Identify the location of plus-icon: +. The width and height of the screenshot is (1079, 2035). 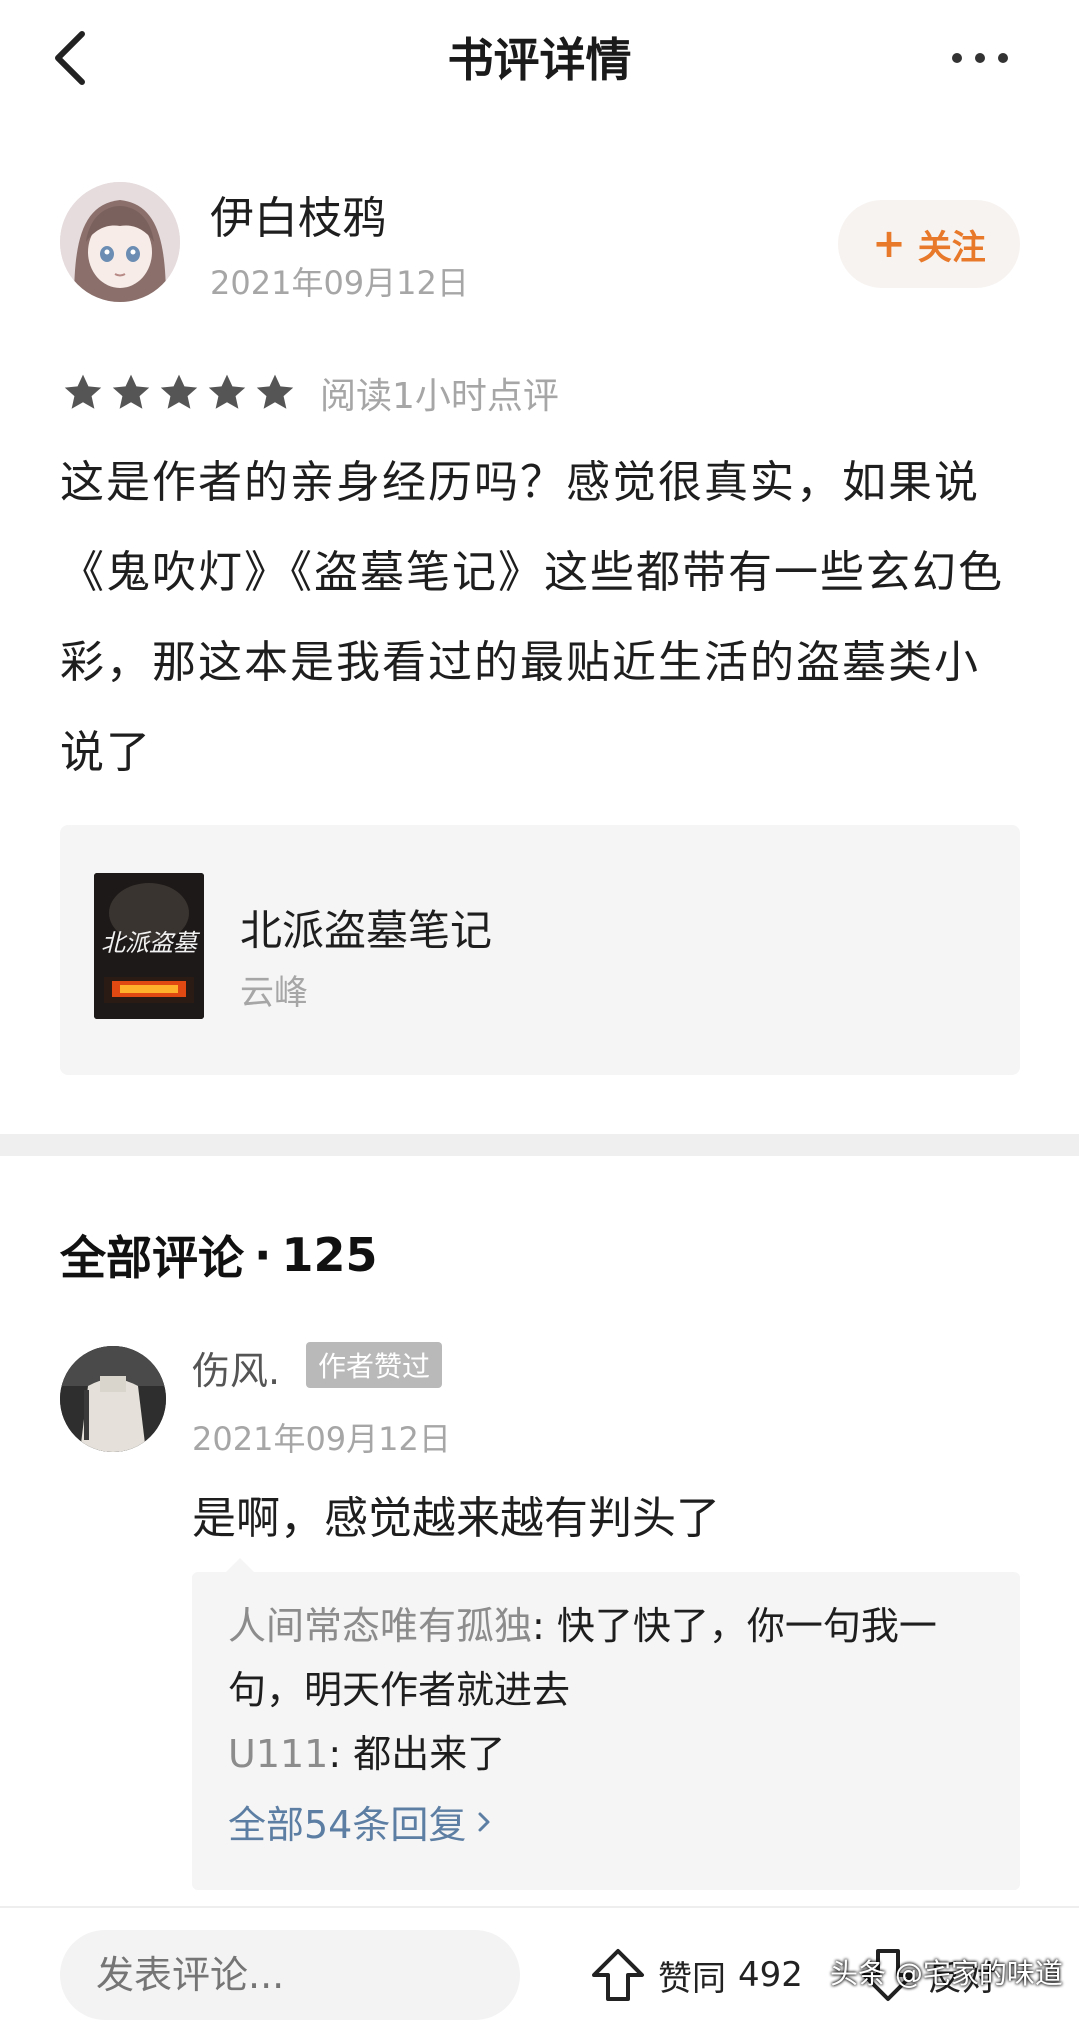
(889, 244).